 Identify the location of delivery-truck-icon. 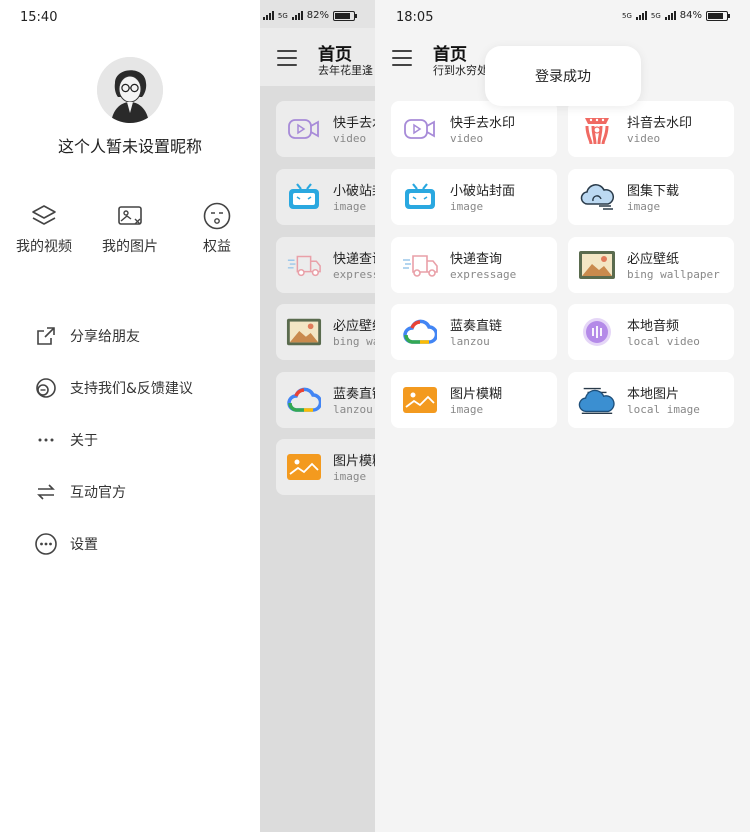
(420, 265).